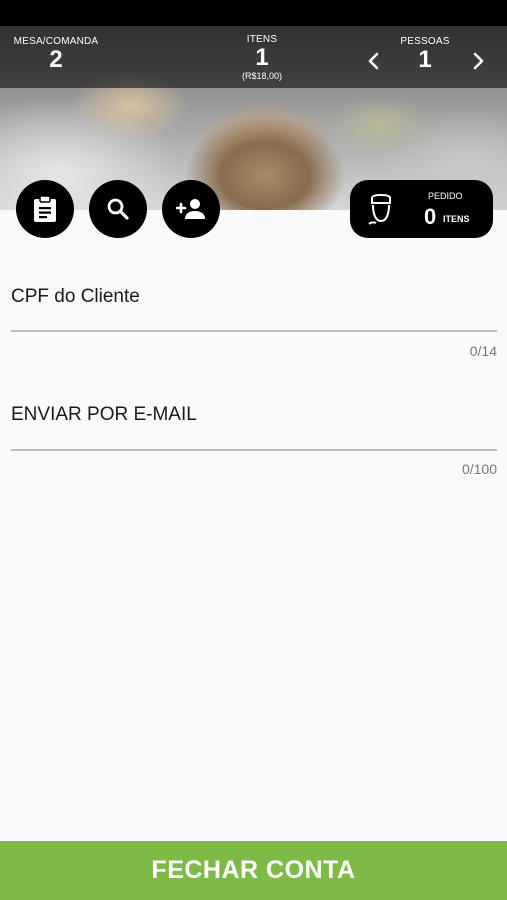 The width and height of the screenshot is (507, 900). I want to click on itens-value: 1, so click(262, 57).